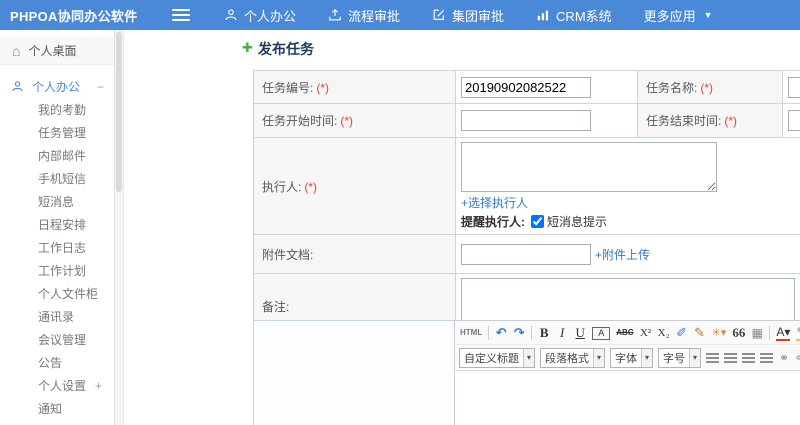  Describe the element at coordinates (664, 333) in the screenshot. I see `subscript-button: X₂` at that location.